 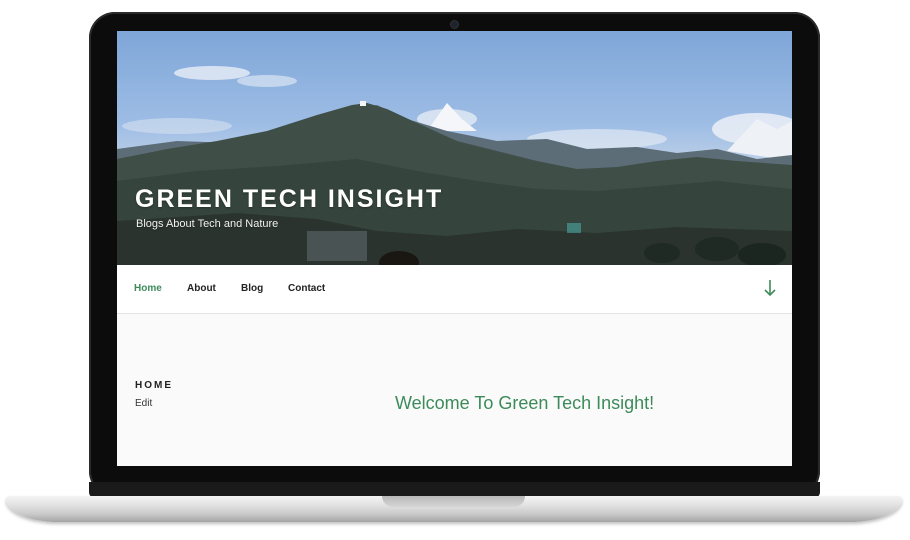 I want to click on welcome-heading: Welcome To Green Tech Insight!, so click(x=525, y=403).